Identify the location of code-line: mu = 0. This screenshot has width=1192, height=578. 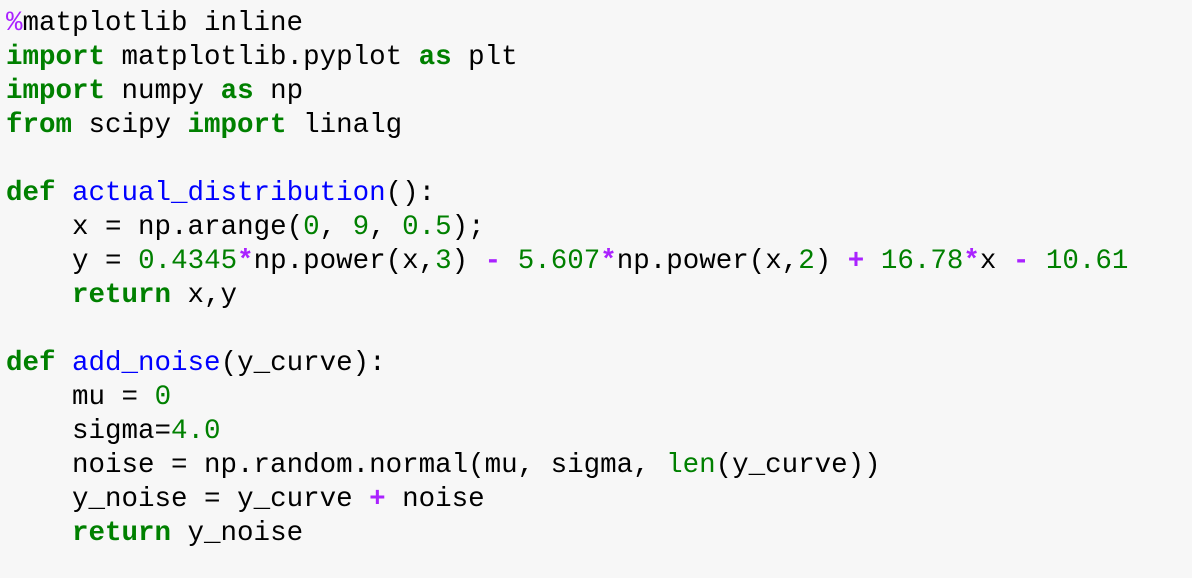
(567, 398).